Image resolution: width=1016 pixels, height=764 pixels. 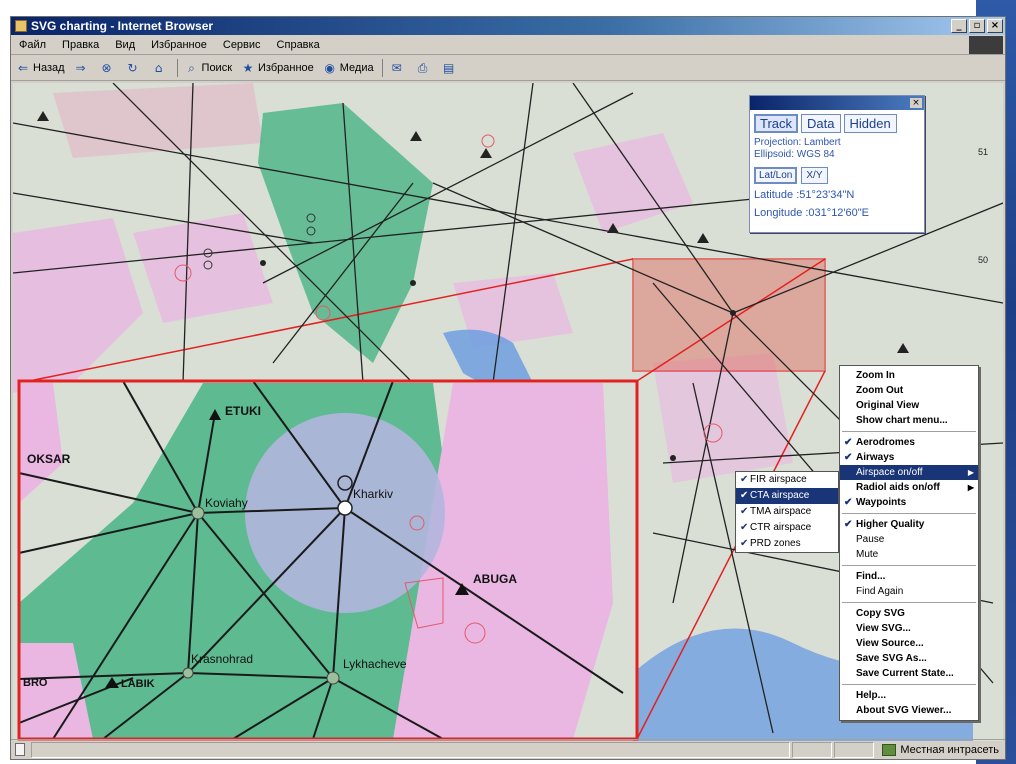 I want to click on tab-hidden: Hidden, so click(x=870, y=123).